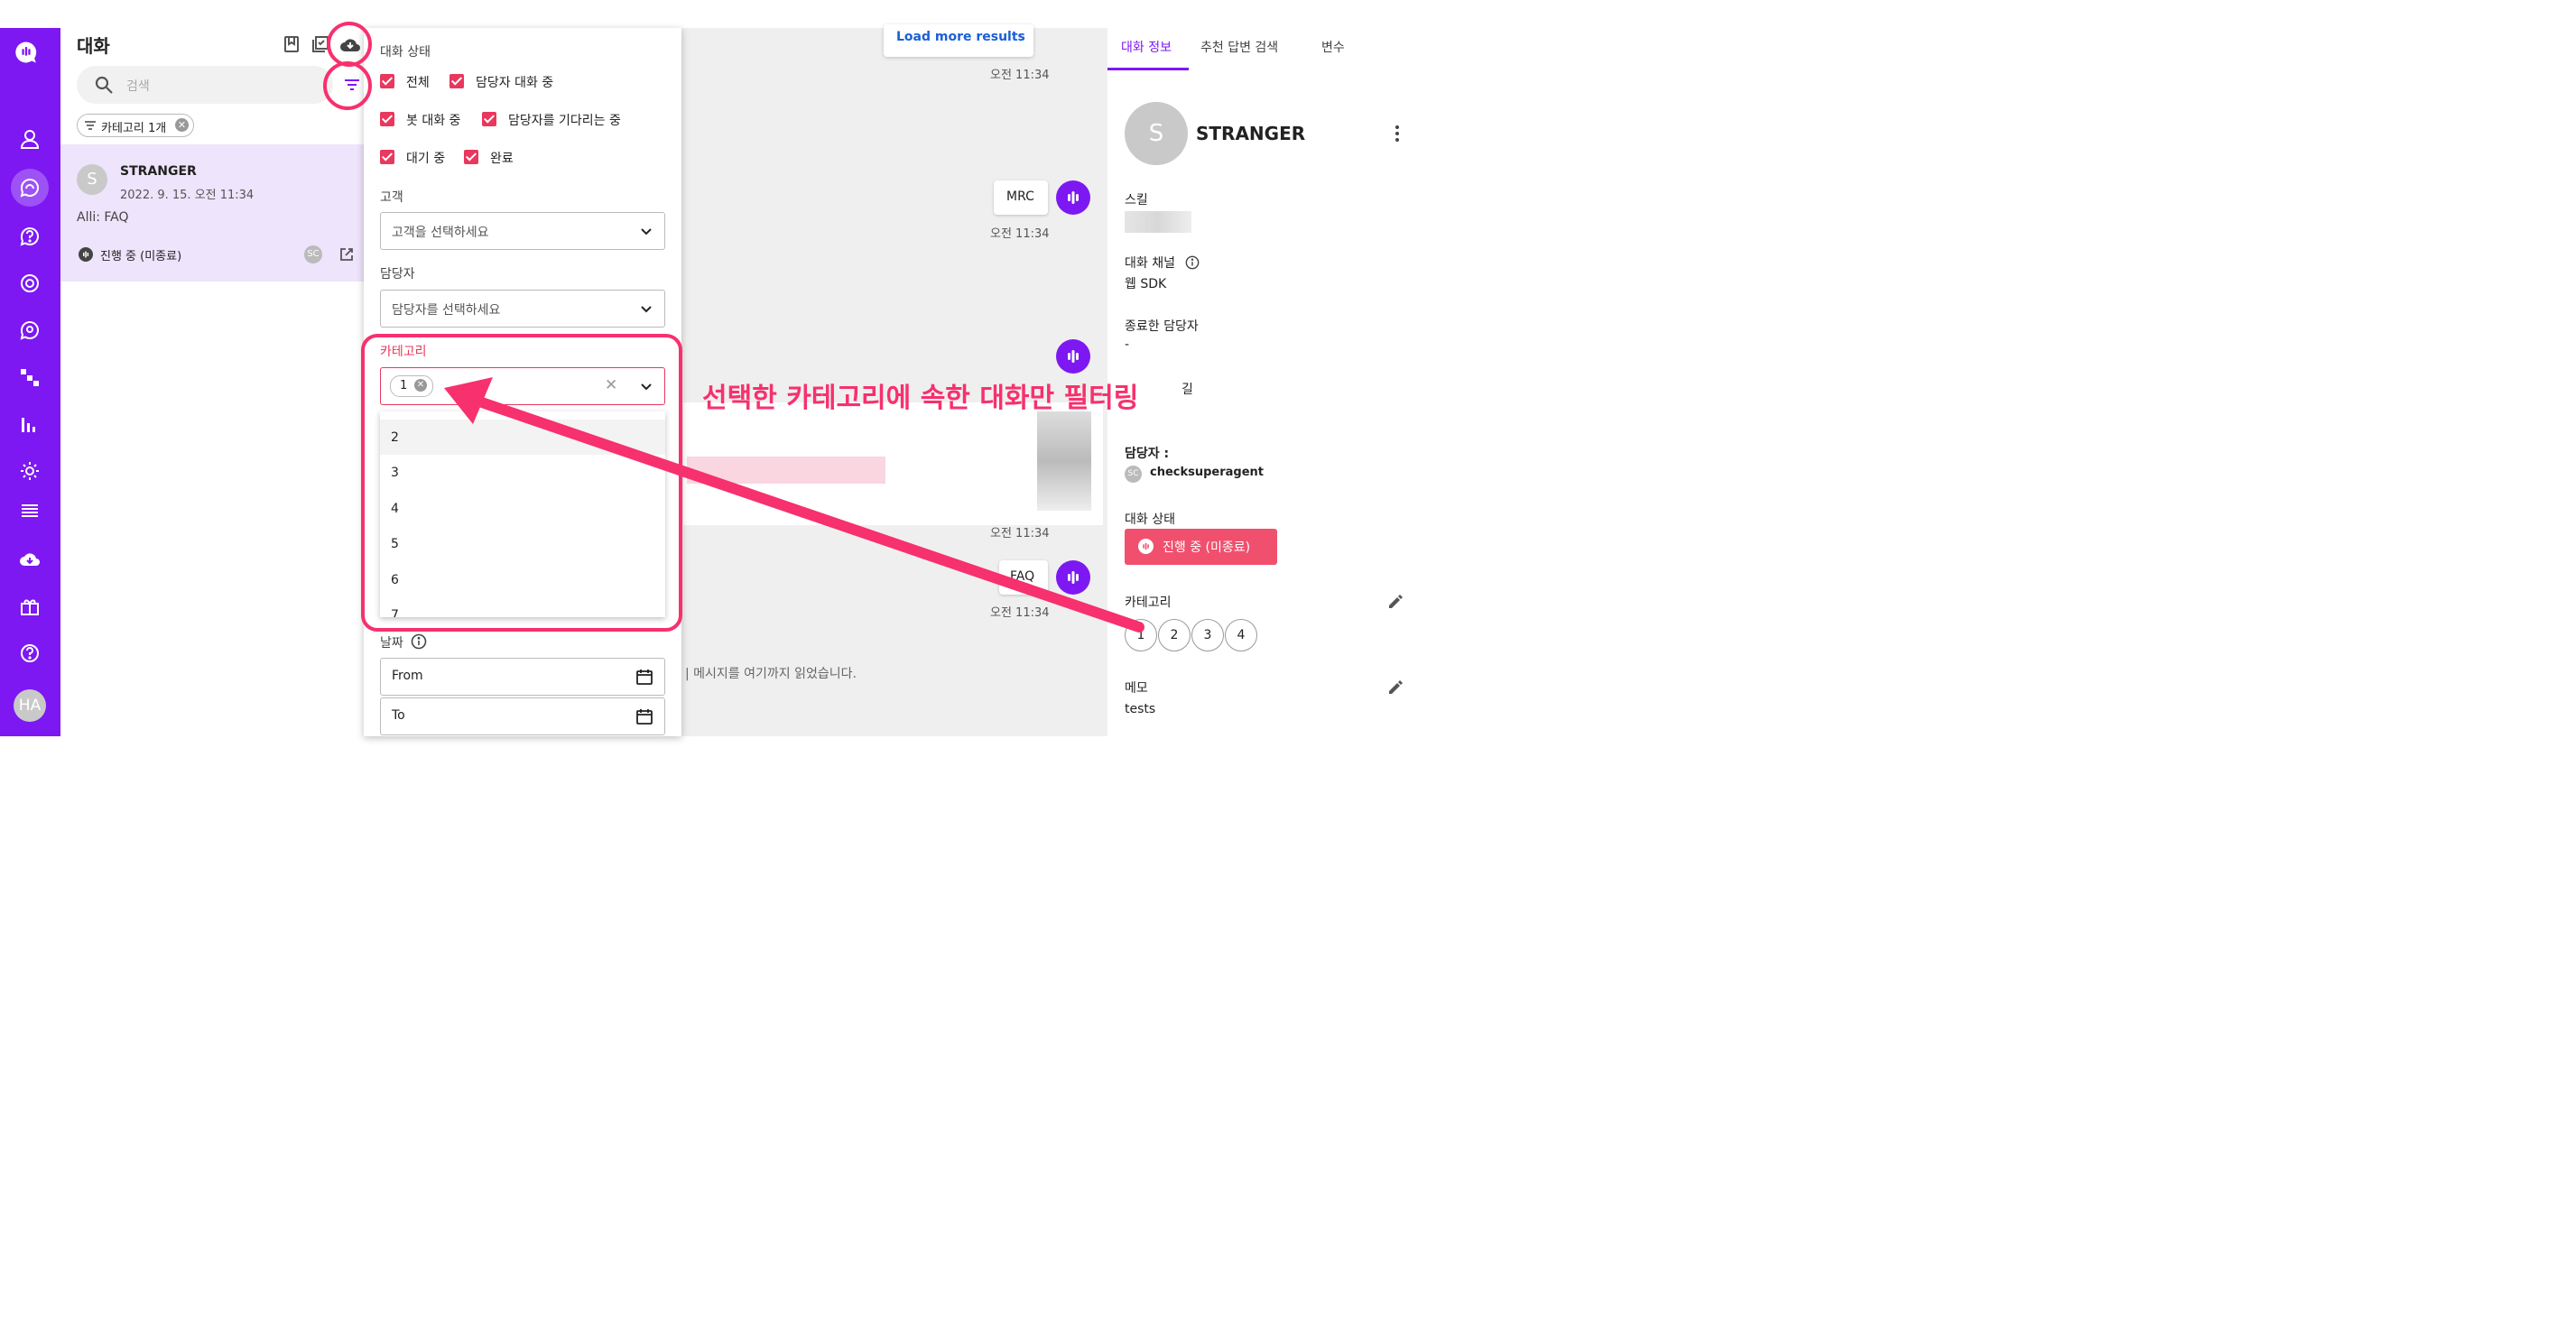 The height and width of the screenshot is (1339, 2576). Describe the element at coordinates (920, 398) in the screenshot. I see `annotation-text: 선택한 카테고리에 속한 대화만 필터링` at that location.